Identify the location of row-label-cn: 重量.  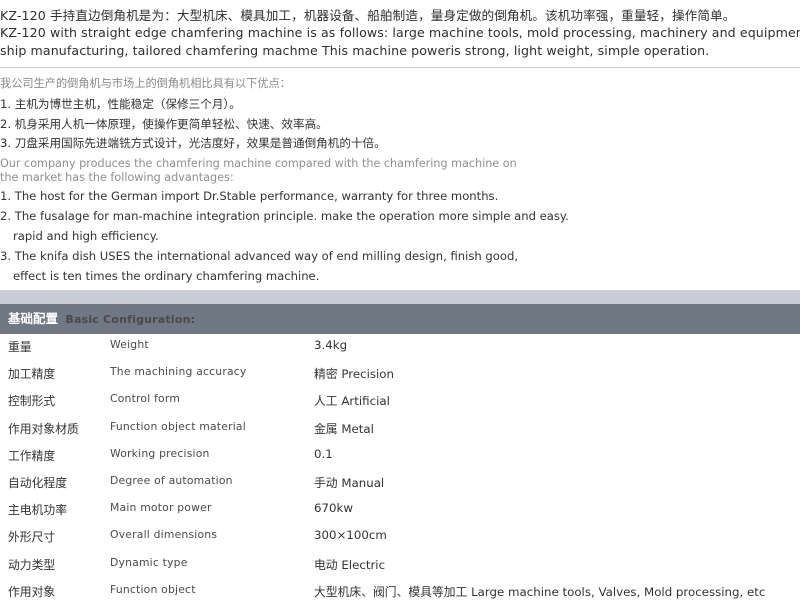
(20, 347).